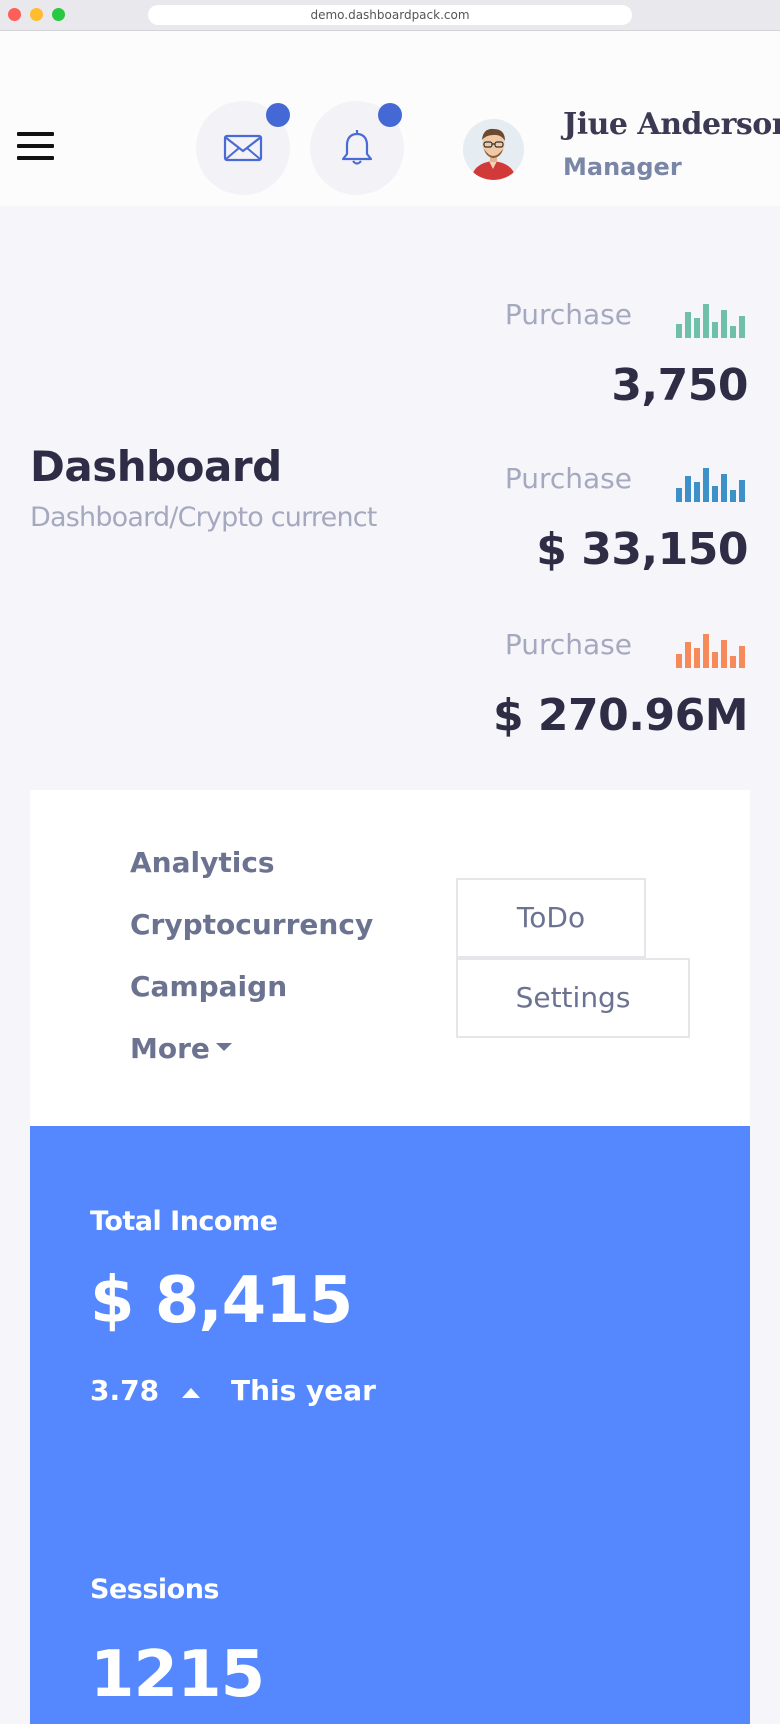 This screenshot has width=780, height=1724. Describe the element at coordinates (203, 517) in the screenshot. I see `breadcrumb: Dashboard/Crypto currenct` at that location.